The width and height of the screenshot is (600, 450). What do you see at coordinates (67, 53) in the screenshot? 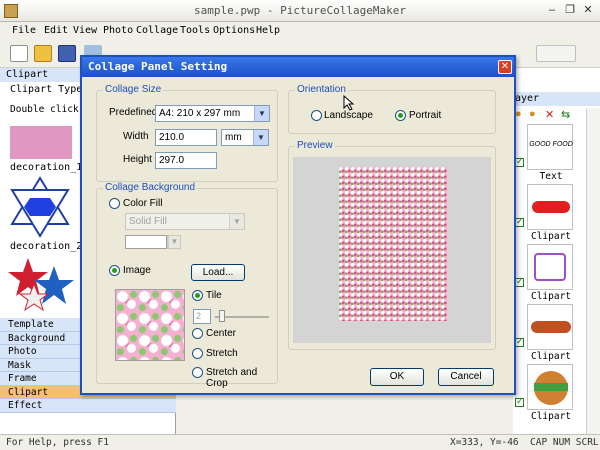
I see `save-icon` at bounding box center [67, 53].